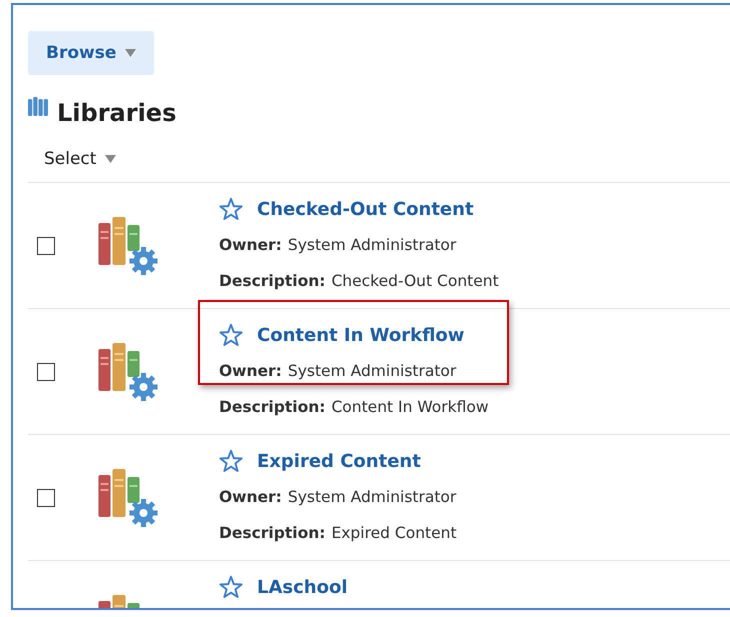 The image size is (730, 617). I want to click on browse-button: Browse, so click(91, 53).